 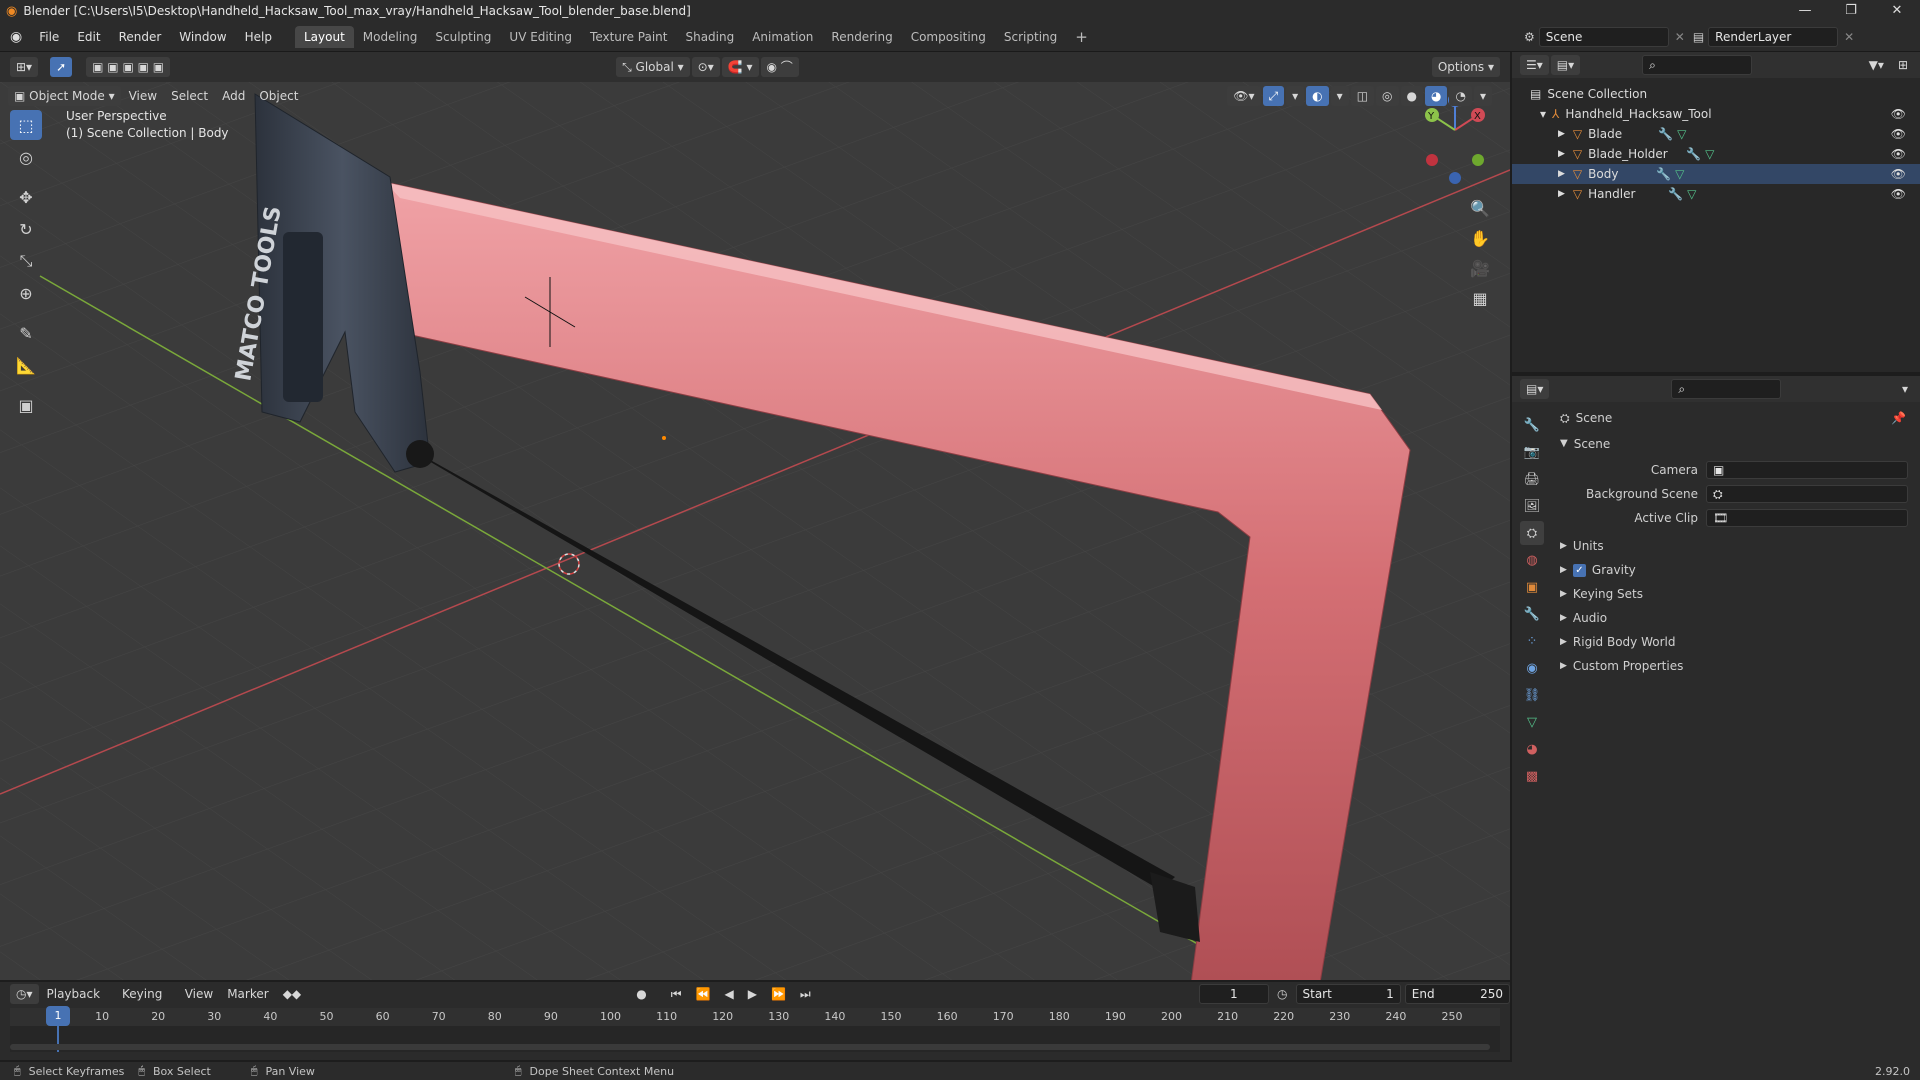 What do you see at coordinates (1532, 641) in the screenshot?
I see `particles-tab-icon: ⁘` at bounding box center [1532, 641].